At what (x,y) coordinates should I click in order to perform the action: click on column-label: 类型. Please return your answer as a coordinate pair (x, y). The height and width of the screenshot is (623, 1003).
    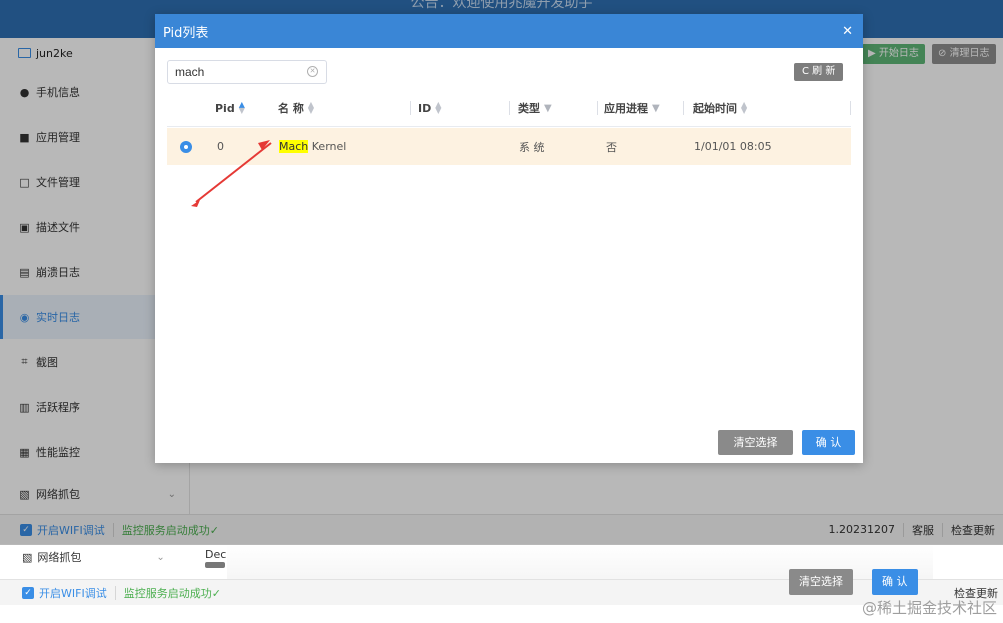
    Looking at the image, I should click on (529, 108).